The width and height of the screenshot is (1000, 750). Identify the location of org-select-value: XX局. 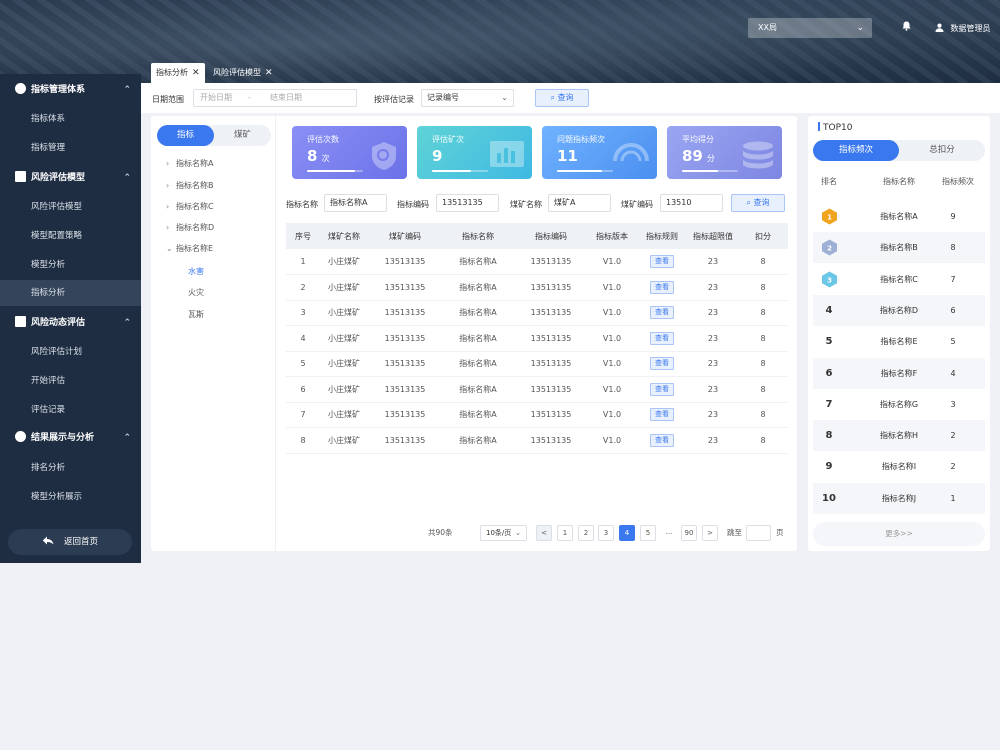
(767, 27).